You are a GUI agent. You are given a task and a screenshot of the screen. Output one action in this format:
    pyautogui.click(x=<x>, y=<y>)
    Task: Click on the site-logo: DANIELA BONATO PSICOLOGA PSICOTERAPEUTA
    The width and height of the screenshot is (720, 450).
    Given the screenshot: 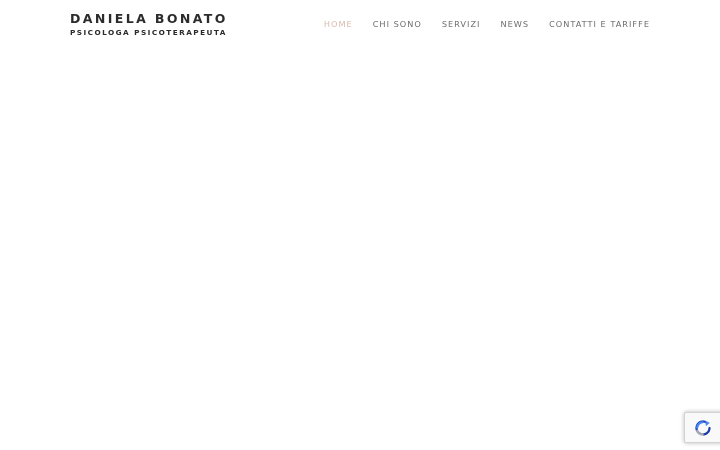 What is the action you would take?
    pyautogui.click(x=149, y=24)
    